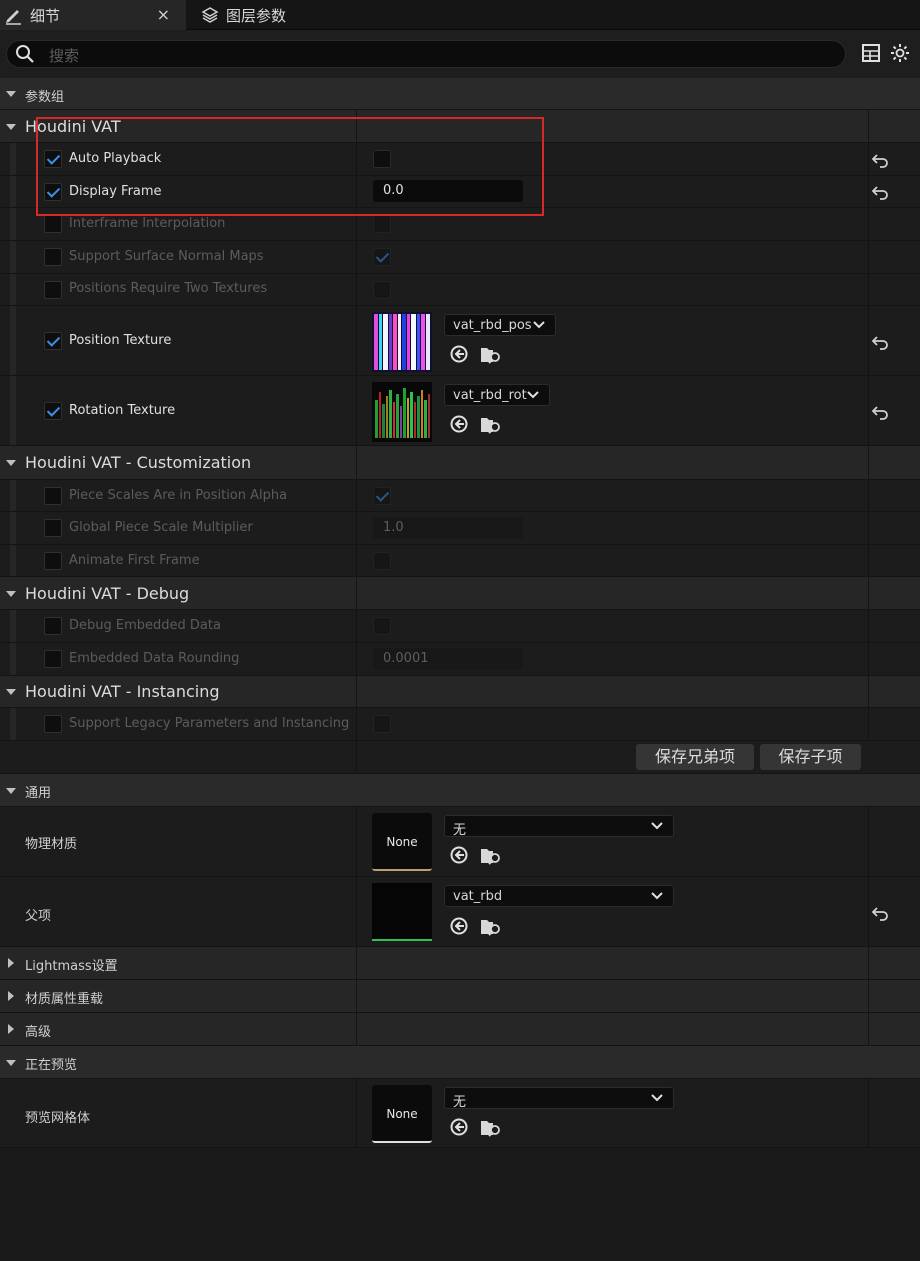 This screenshot has width=920, height=1261. What do you see at coordinates (460, 626) in the screenshot?
I see `param-row: Debug Embedded Data` at bounding box center [460, 626].